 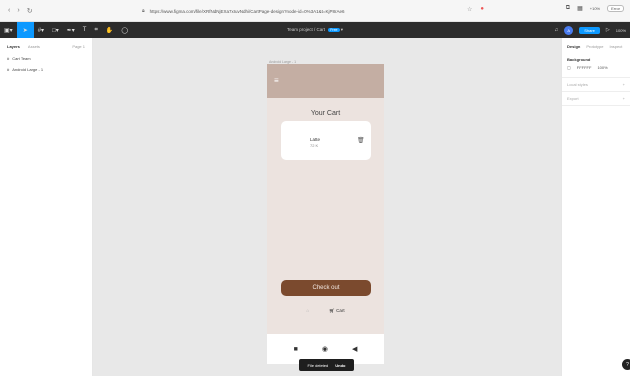 I want to click on zoom-dropdown: 100%, so click(x=621, y=30).